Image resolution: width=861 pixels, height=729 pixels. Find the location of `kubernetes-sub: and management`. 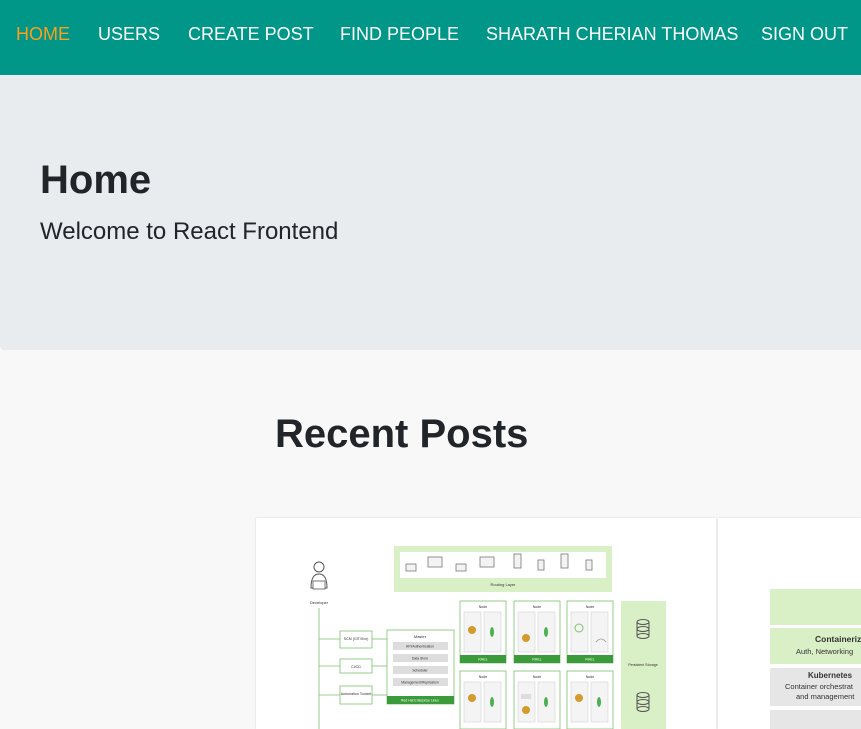

kubernetes-sub: and management is located at coordinates (825, 696).